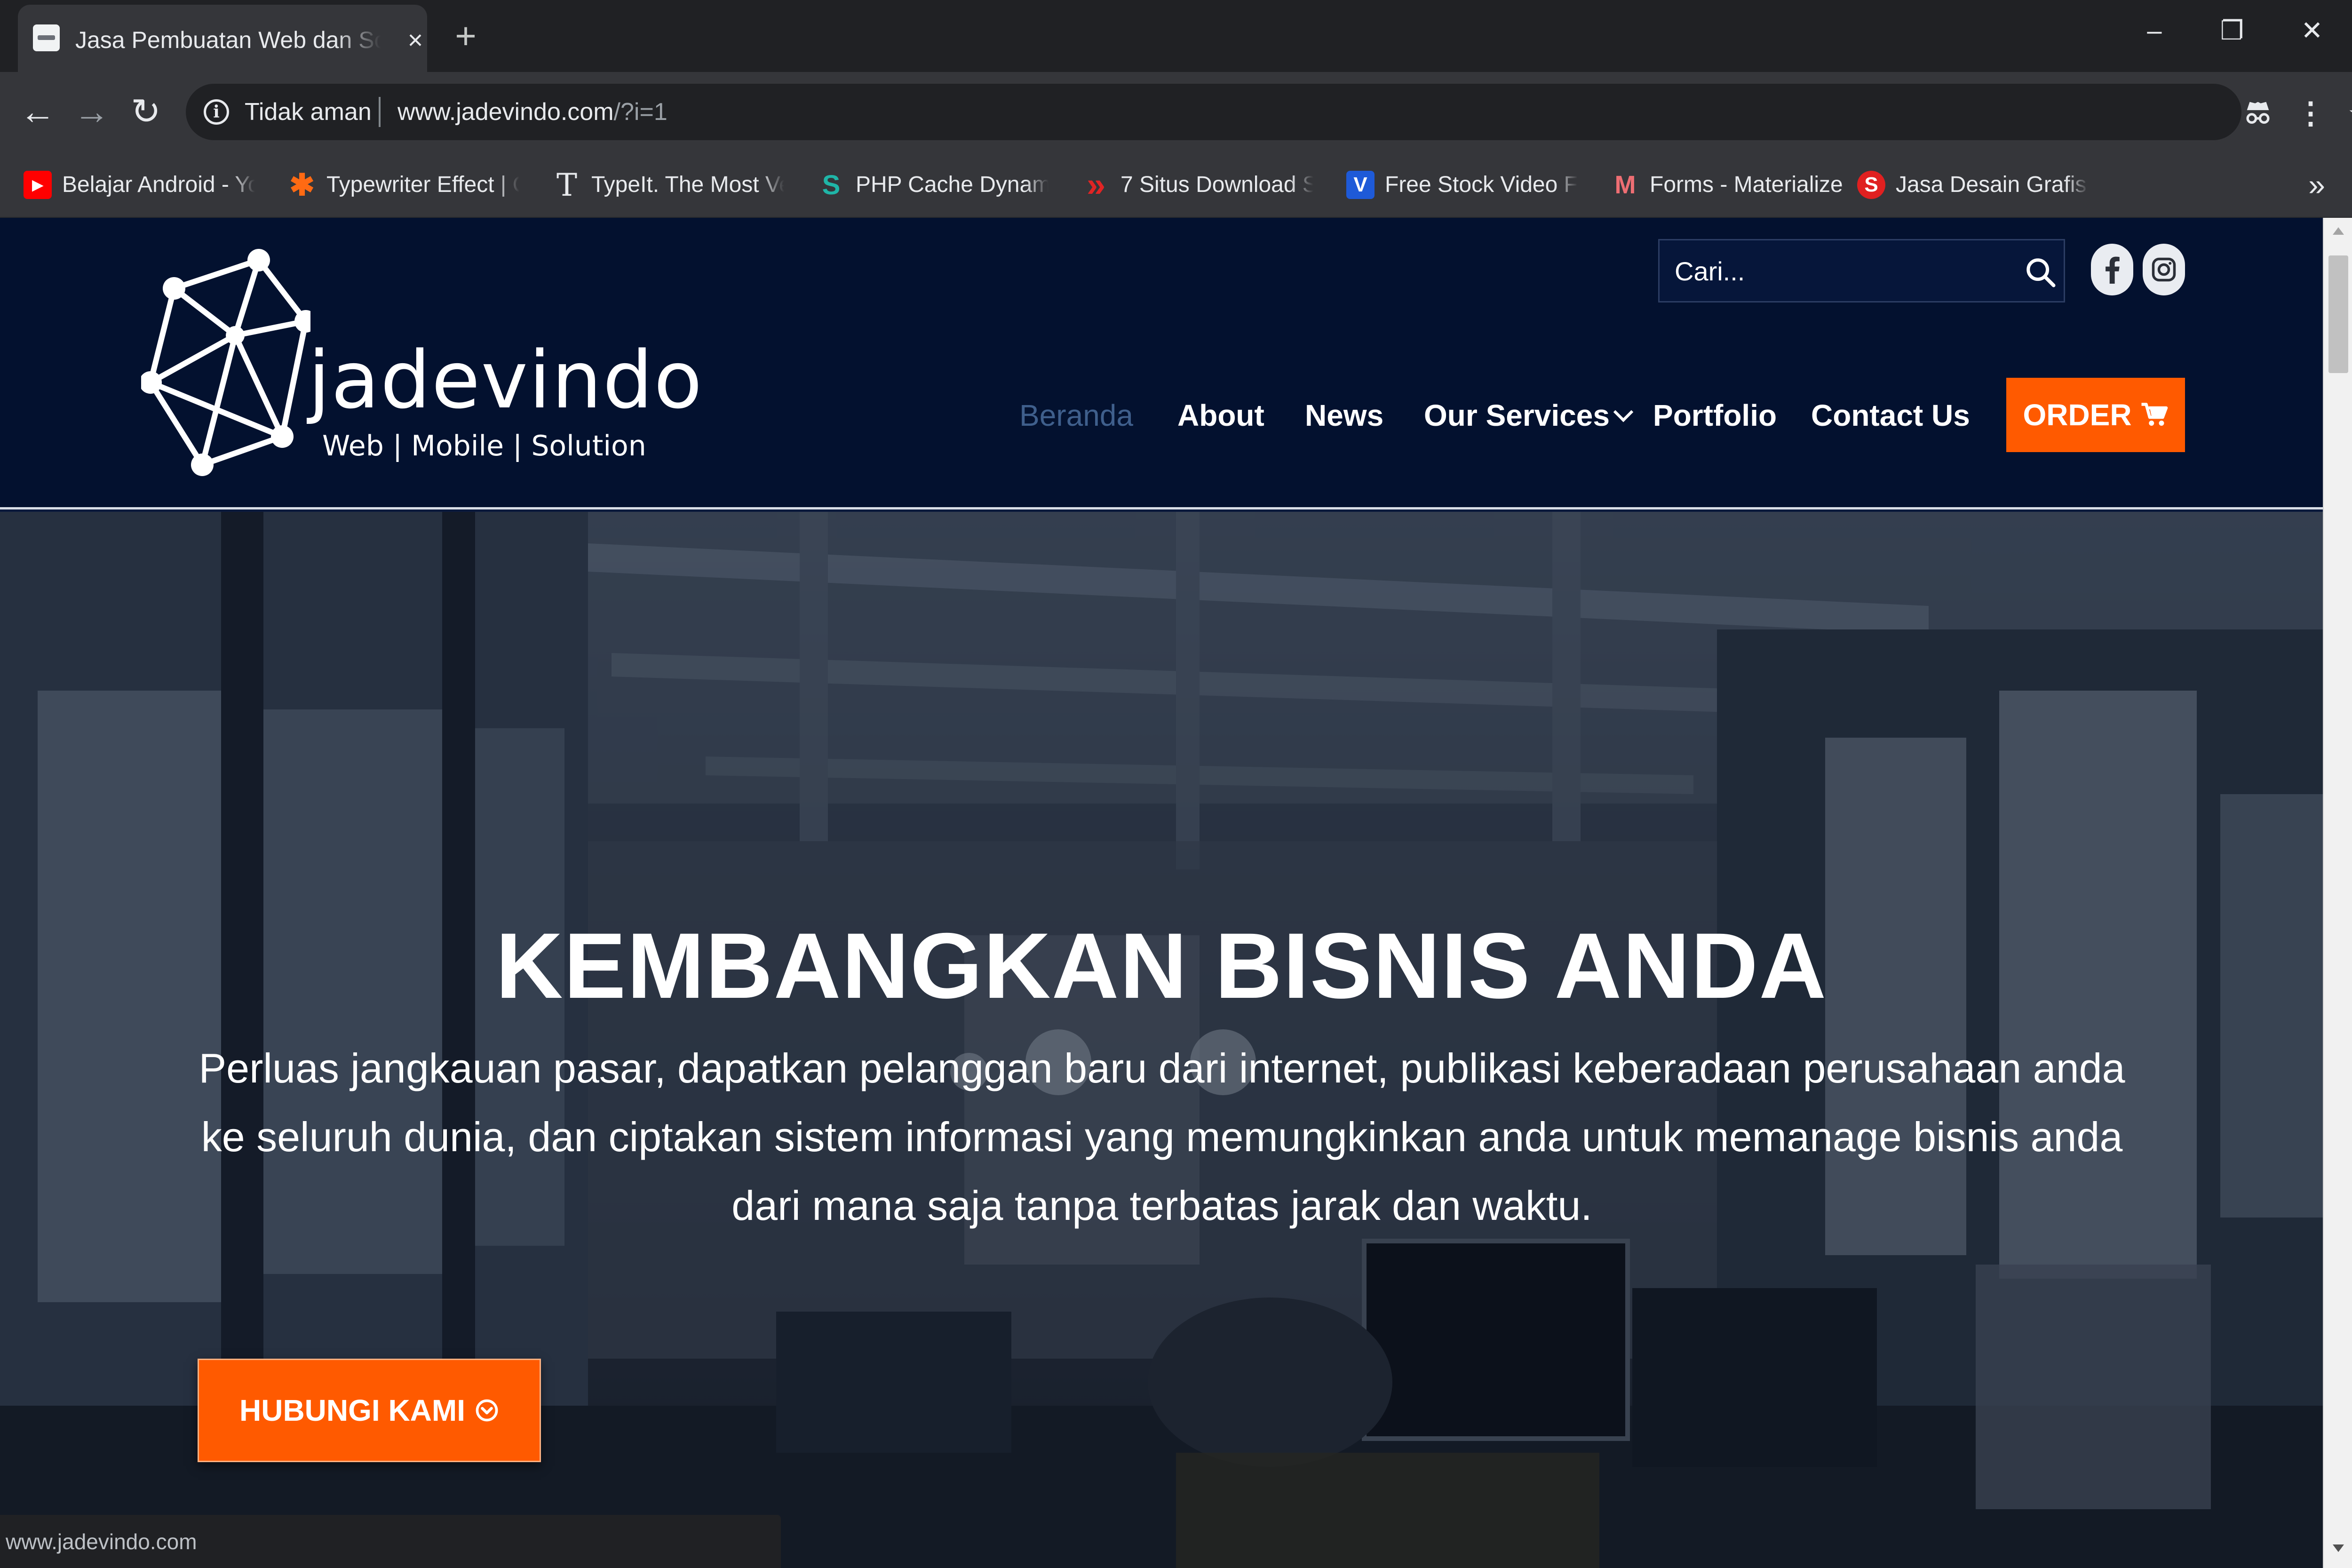 Image resolution: width=2352 pixels, height=1568 pixels. I want to click on nav-link-beranda: Beranda, so click(1076, 415).